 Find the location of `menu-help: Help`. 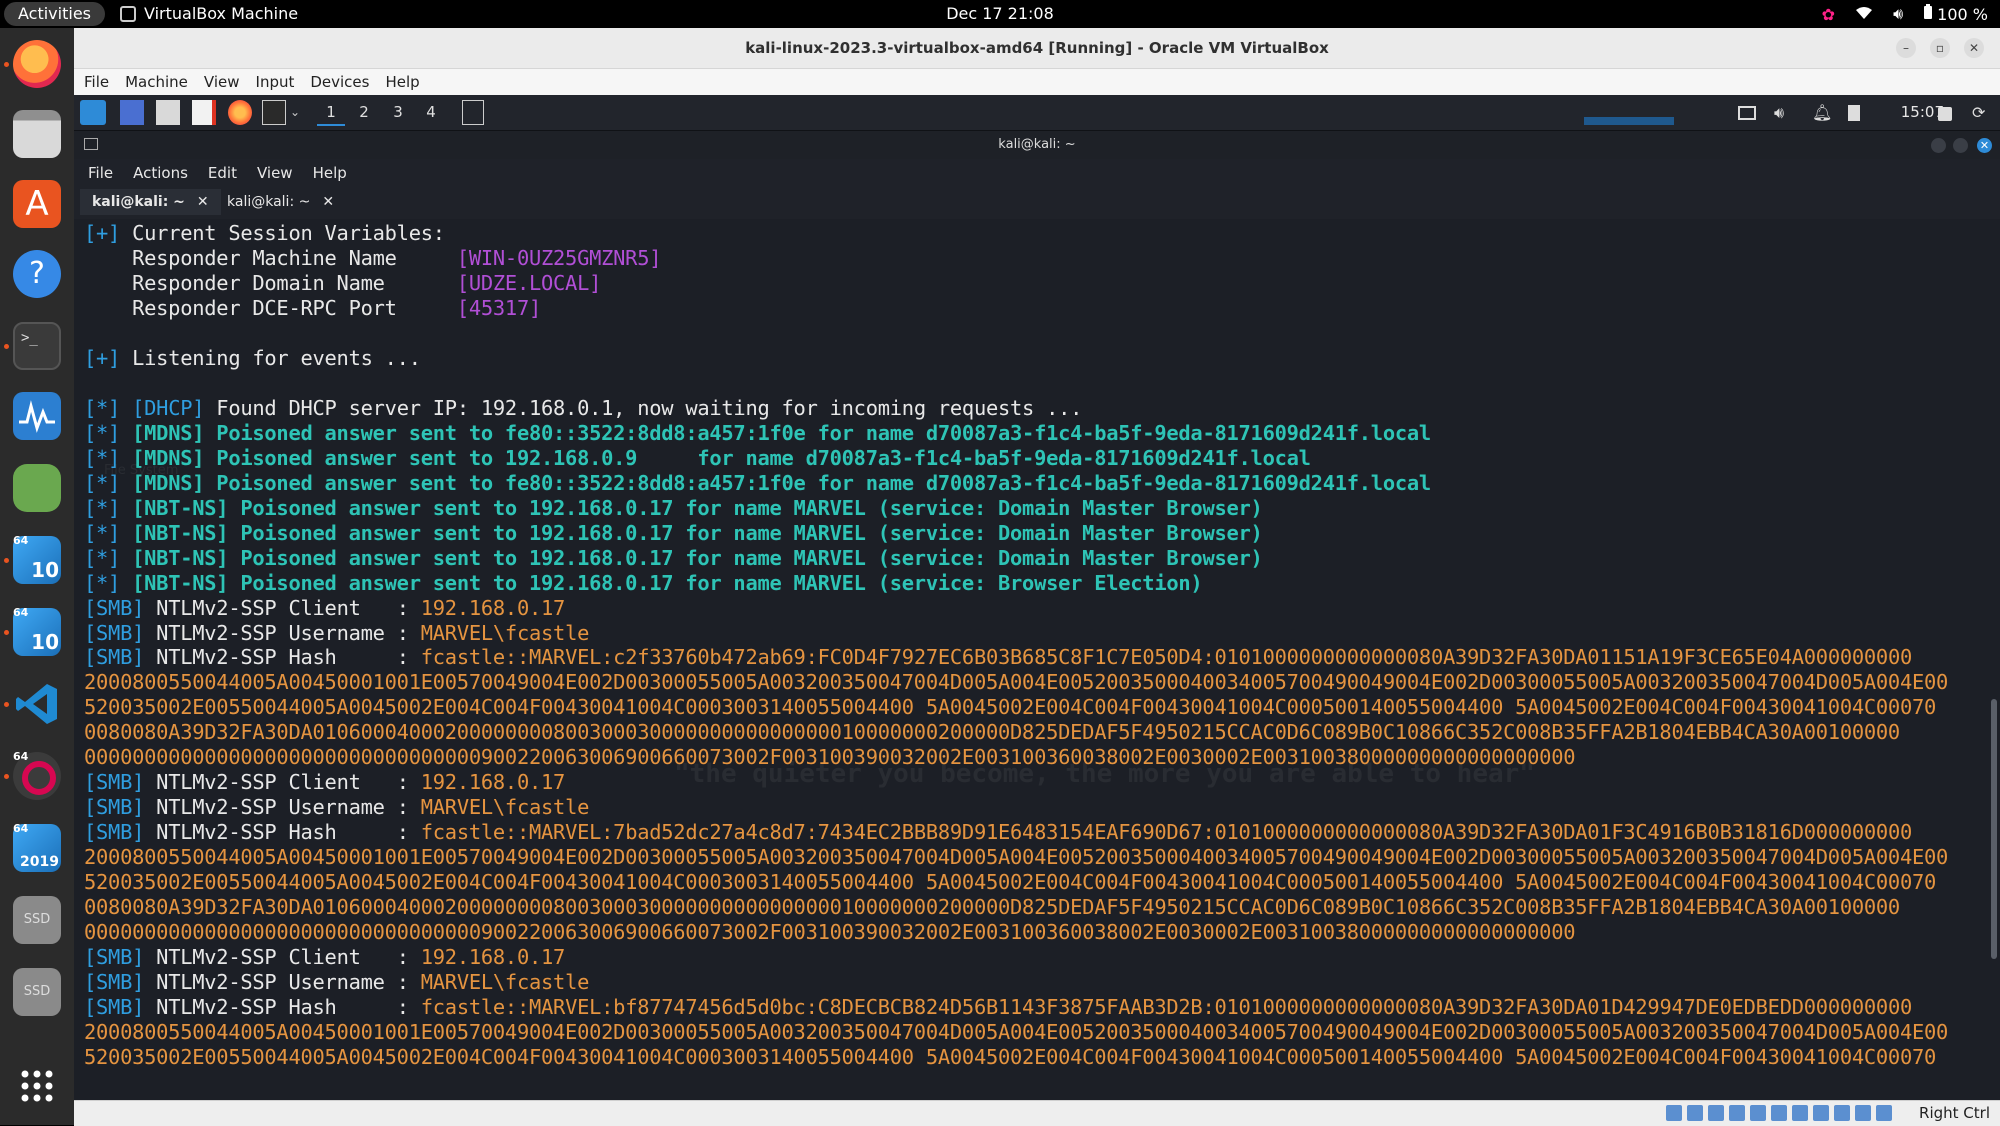

menu-help: Help is located at coordinates (400, 82).